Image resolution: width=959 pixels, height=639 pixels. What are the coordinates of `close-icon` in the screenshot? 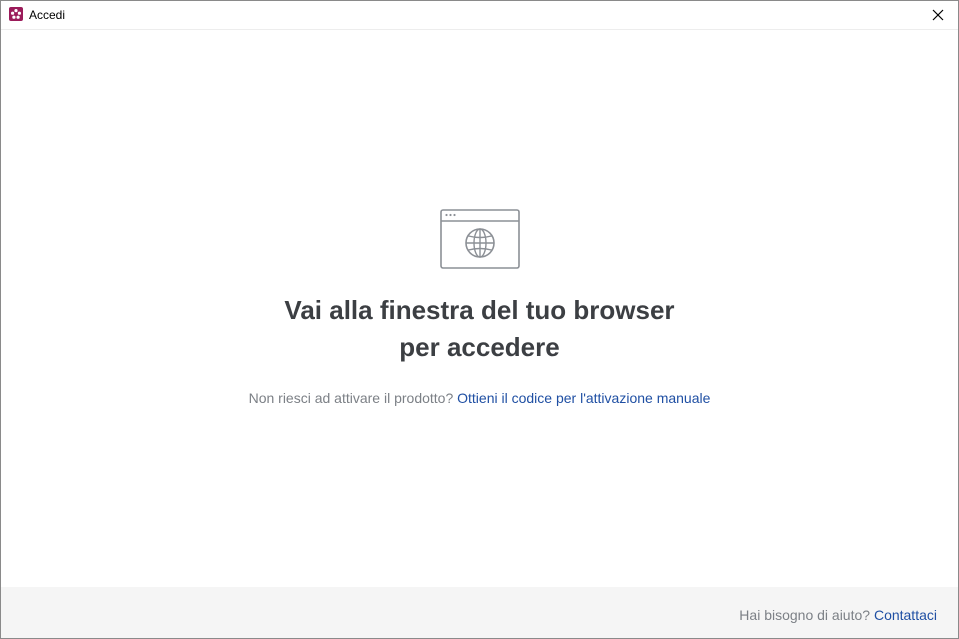 It's located at (938, 15).